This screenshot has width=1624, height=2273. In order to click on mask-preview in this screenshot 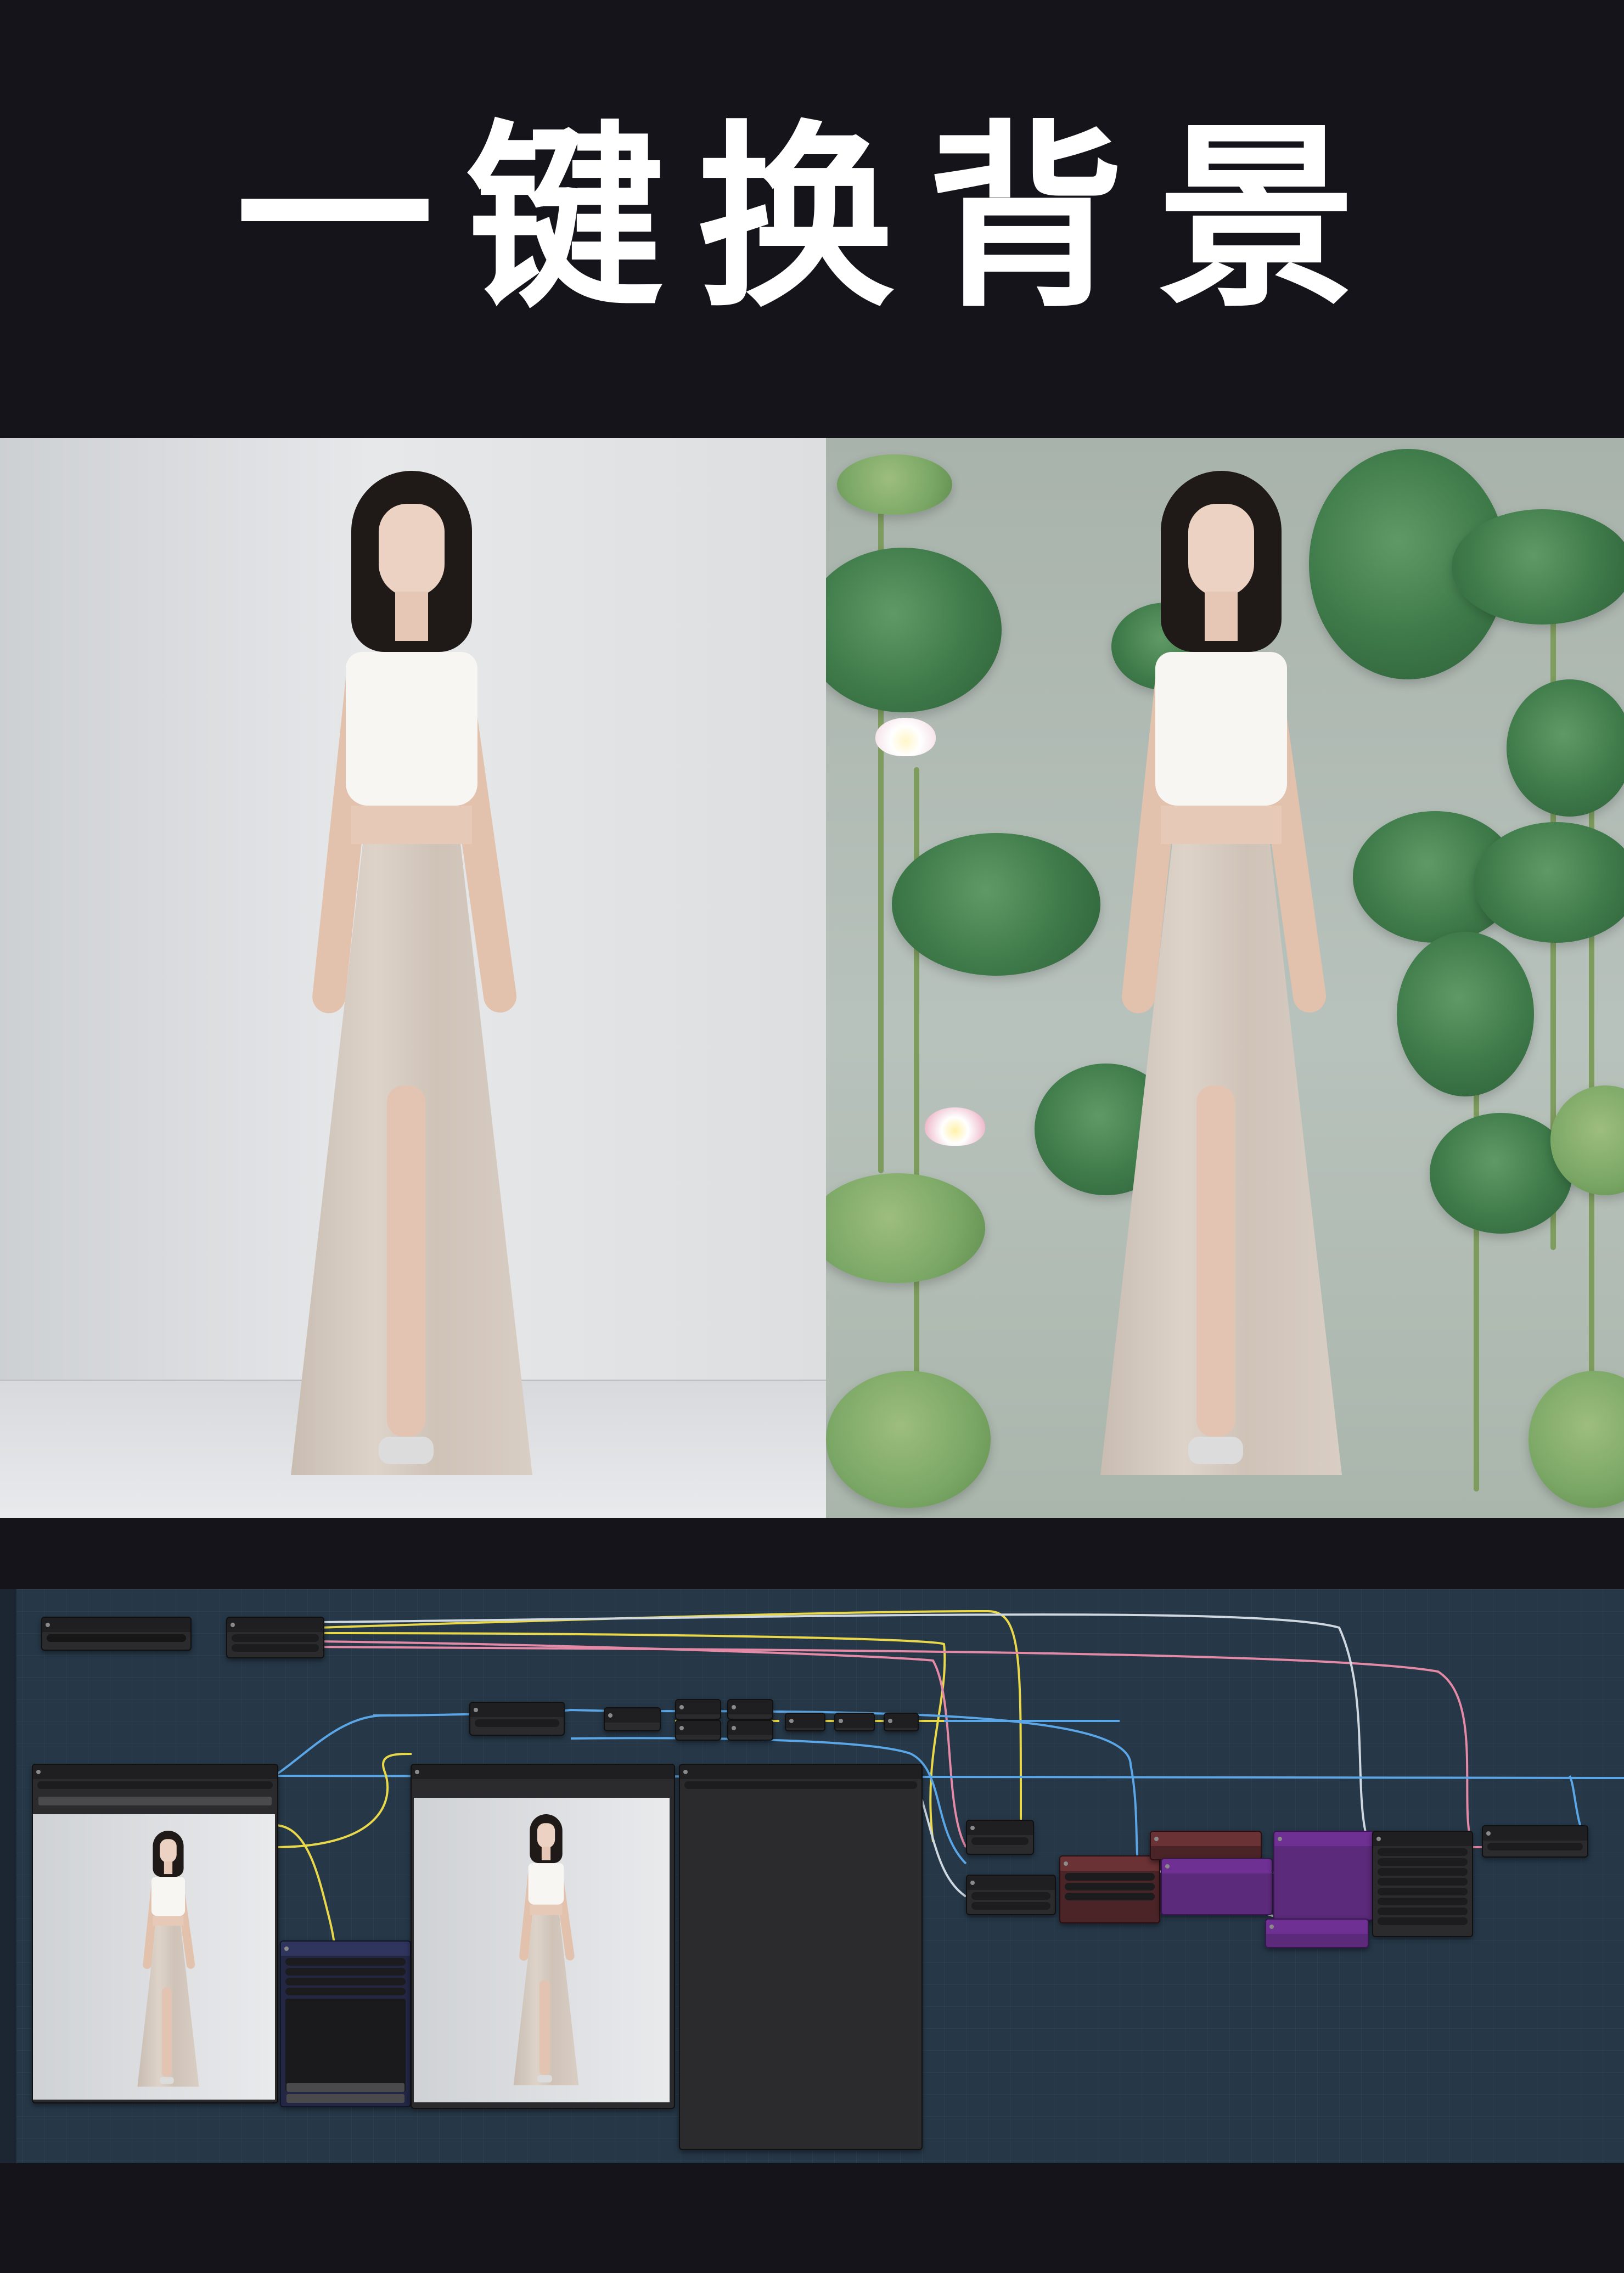, I will do `click(542, 1950)`.